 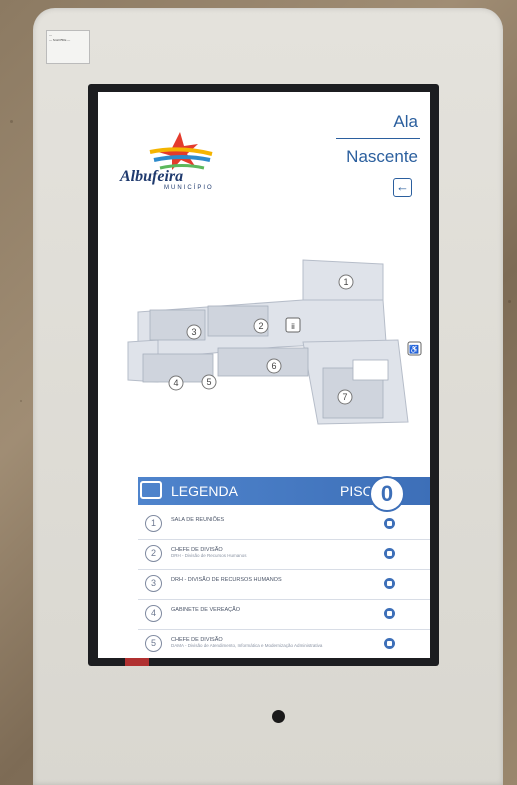 What do you see at coordinates (198, 520) in the screenshot?
I see `legend-item-title: SALA DE REUNIÕES` at bounding box center [198, 520].